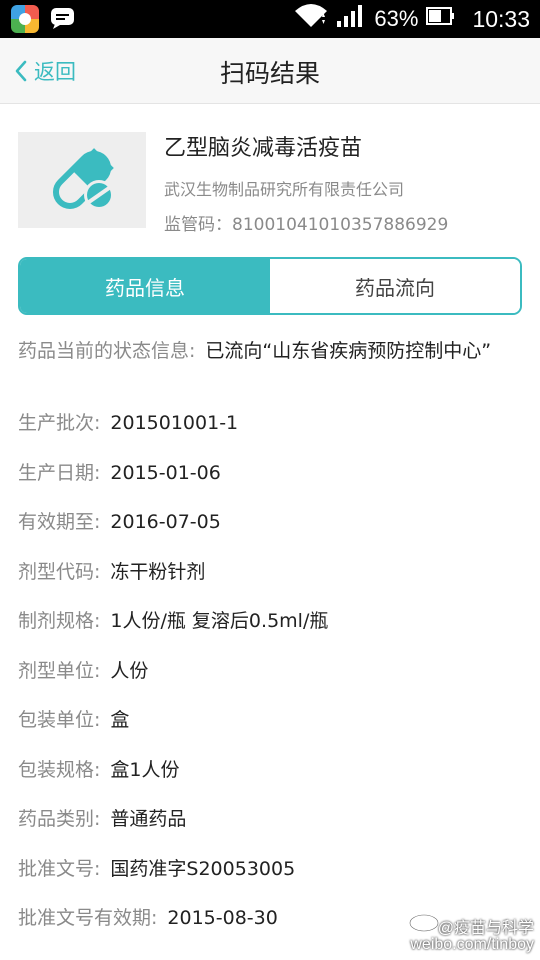 The height and width of the screenshot is (960, 540). What do you see at coordinates (270, 435) in the screenshot?
I see `detail-row-batch: 生产批次: 201501001-1` at bounding box center [270, 435].